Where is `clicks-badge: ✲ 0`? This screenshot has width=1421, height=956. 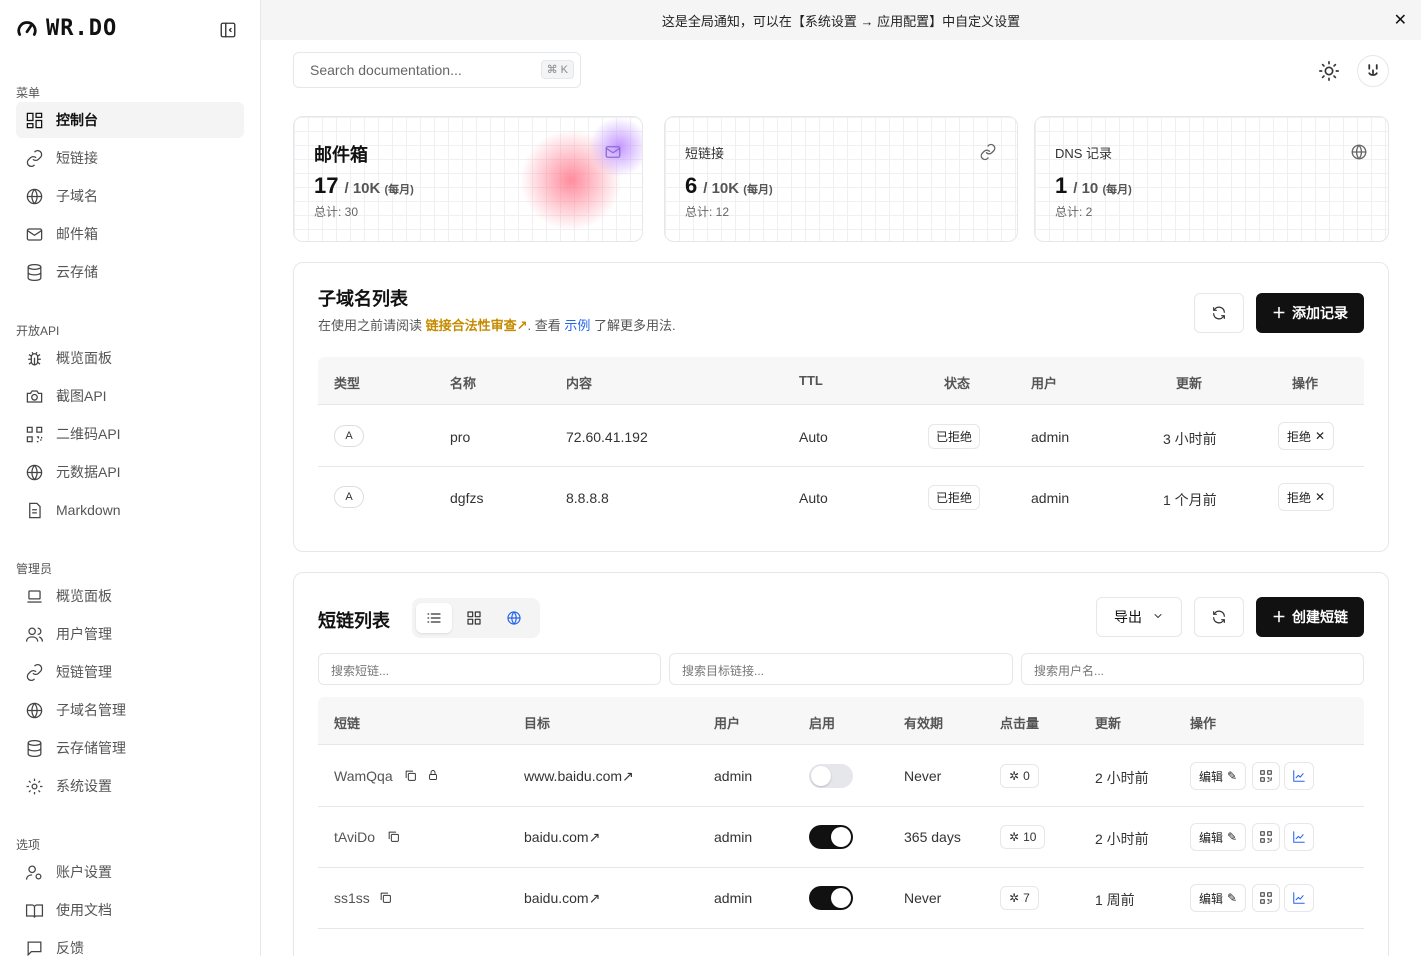
clicks-badge: ✲ 0 is located at coordinates (1019, 776).